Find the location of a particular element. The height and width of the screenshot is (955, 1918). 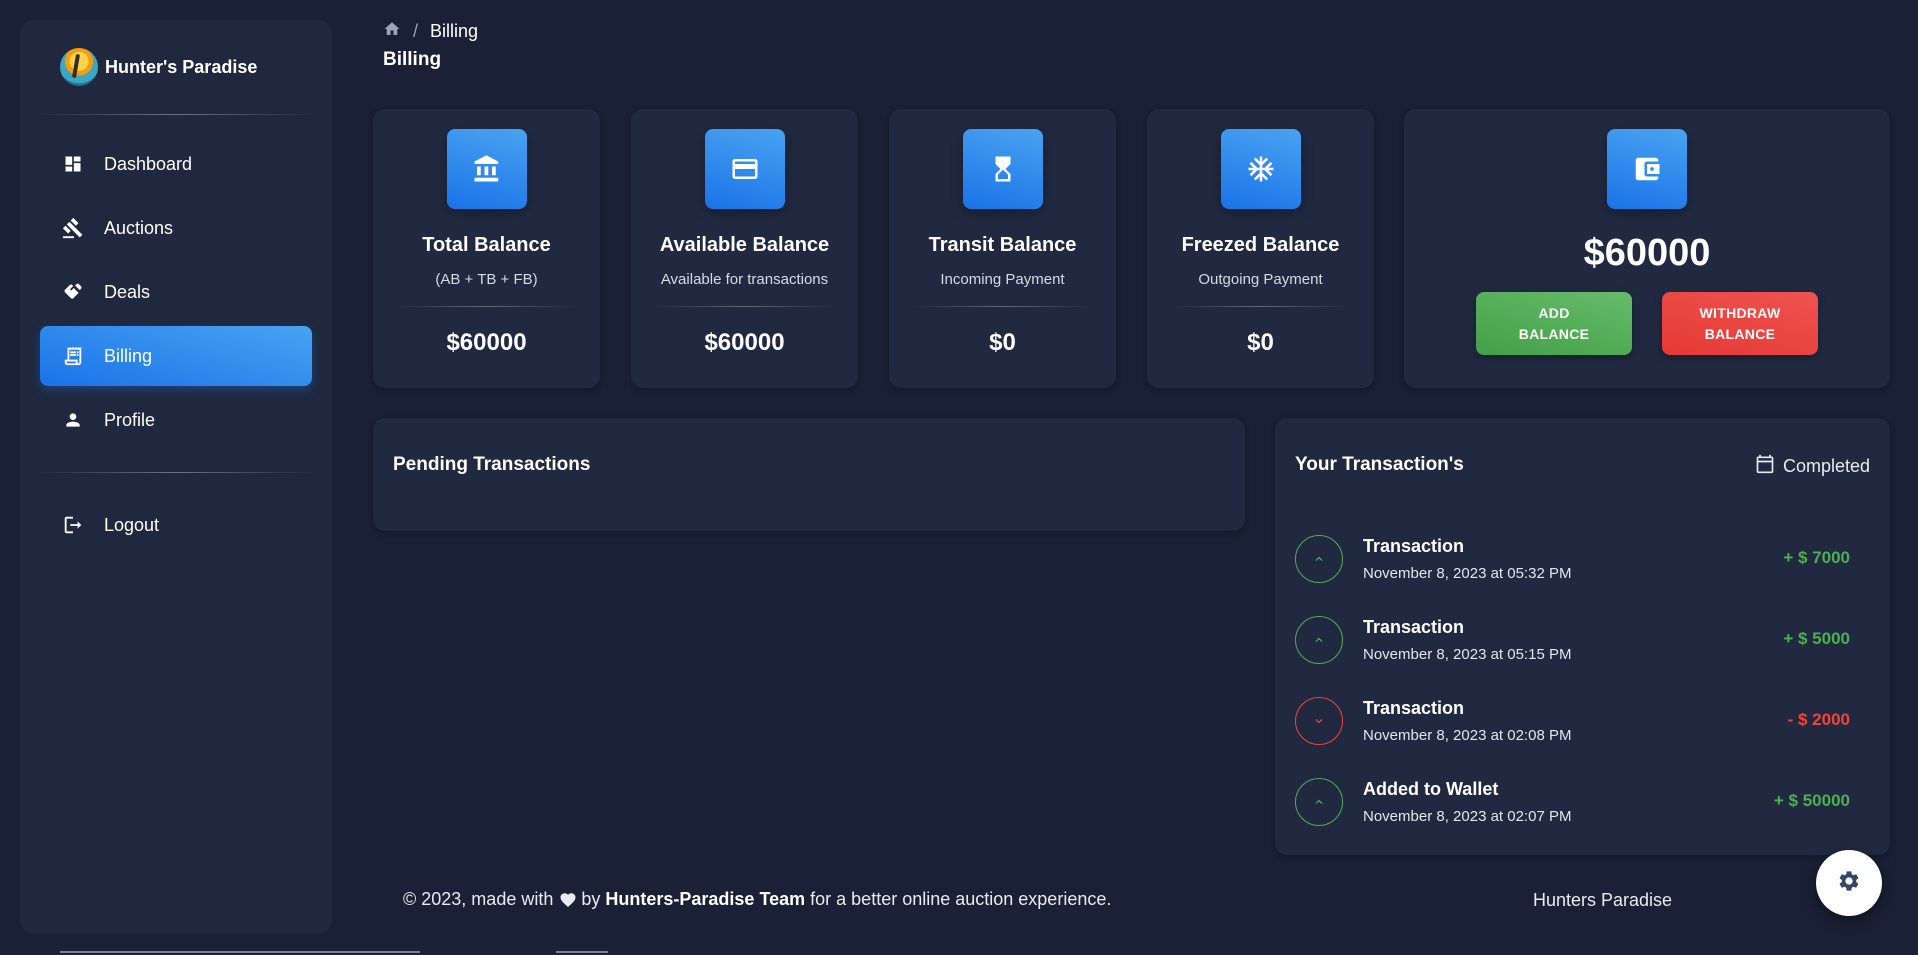

add-balance-button: ADD BALANCE is located at coordinates (1554, 323).